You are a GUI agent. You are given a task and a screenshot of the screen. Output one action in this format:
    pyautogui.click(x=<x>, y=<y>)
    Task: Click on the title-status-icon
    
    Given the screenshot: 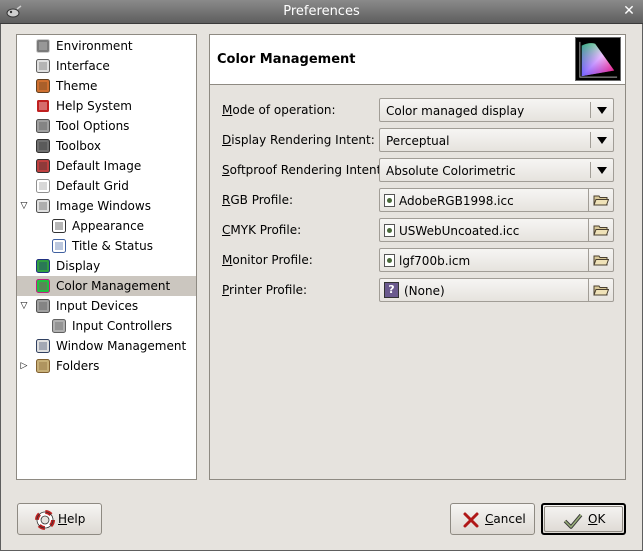 What is the action you would take?
    pyautogui.click(x=59, y=246)
    